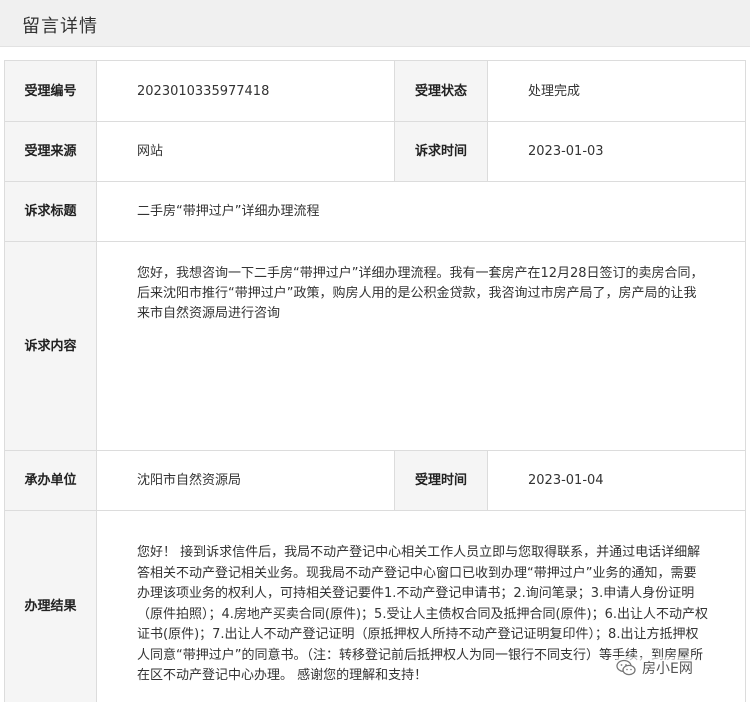 The image size is (750, 702). I want to click on watermark: 房小E网, so click(654, 668).